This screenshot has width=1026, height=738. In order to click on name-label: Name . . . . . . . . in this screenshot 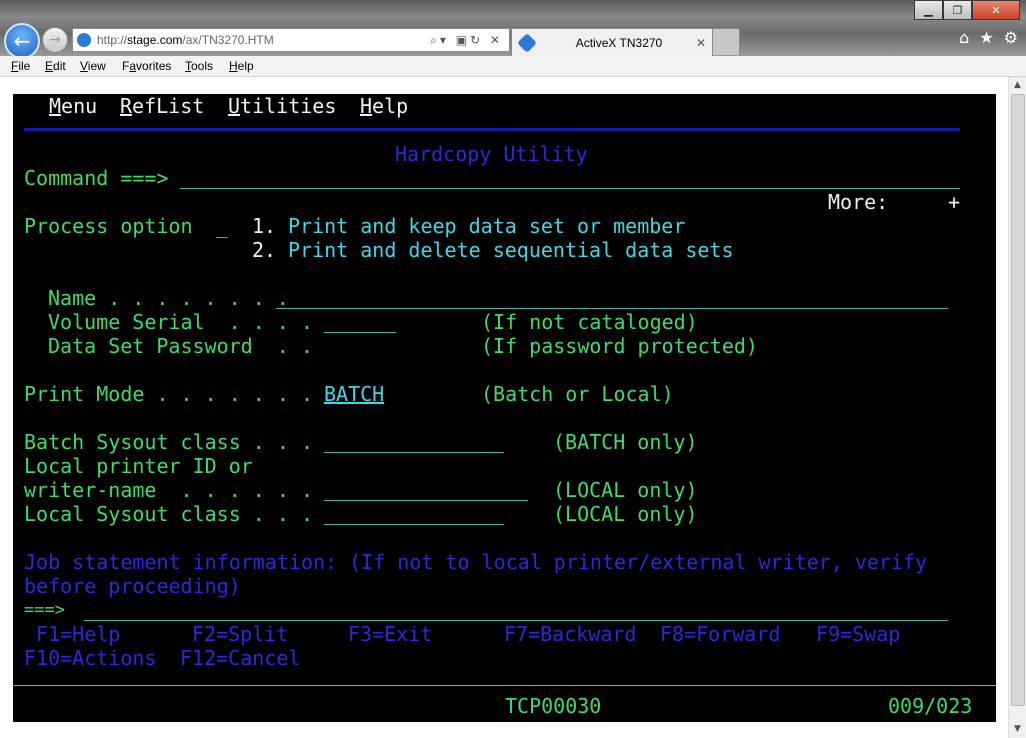, I will do `click(168, 298)`.